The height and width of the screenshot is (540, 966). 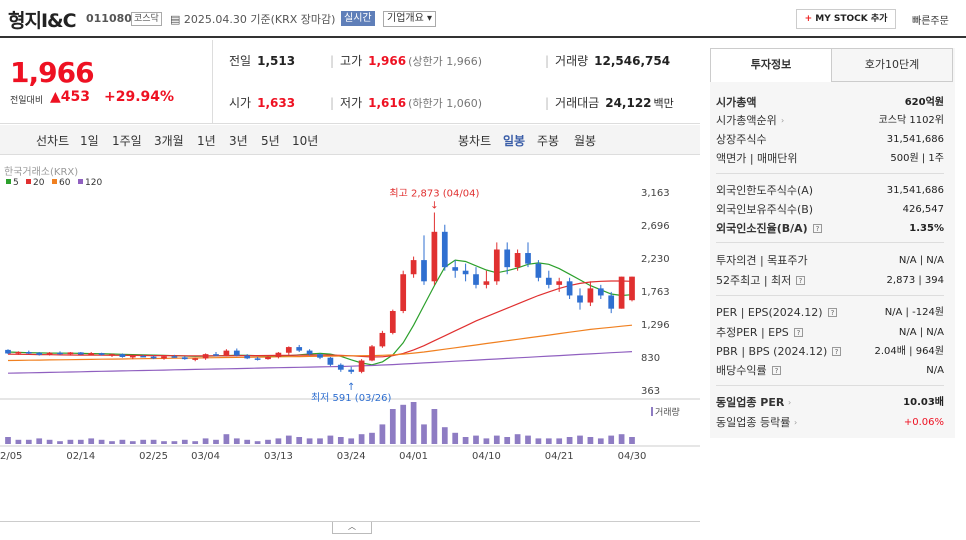 I want to click on high-value: 1,966, so click(x=387, y=61).